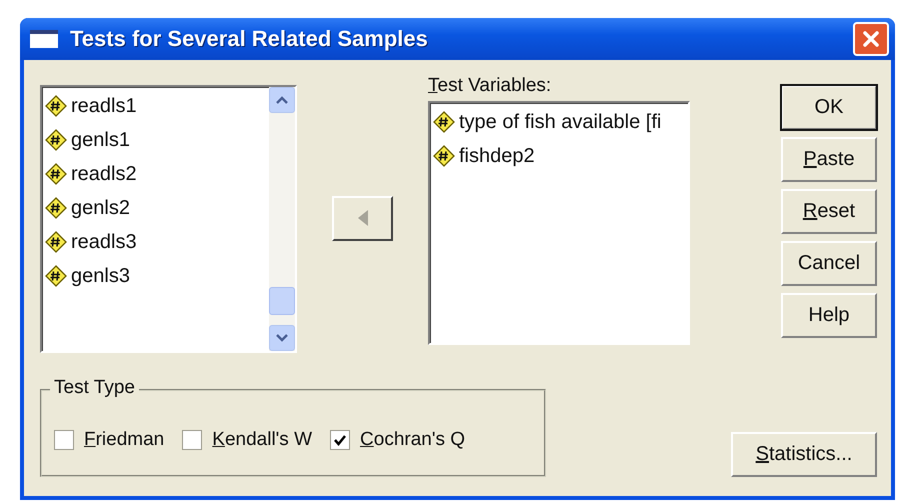  What do you see at coordinates (559, 156) in the screenshot?
I see `variable-item: fishdep2` at bounding box center [559, 156].